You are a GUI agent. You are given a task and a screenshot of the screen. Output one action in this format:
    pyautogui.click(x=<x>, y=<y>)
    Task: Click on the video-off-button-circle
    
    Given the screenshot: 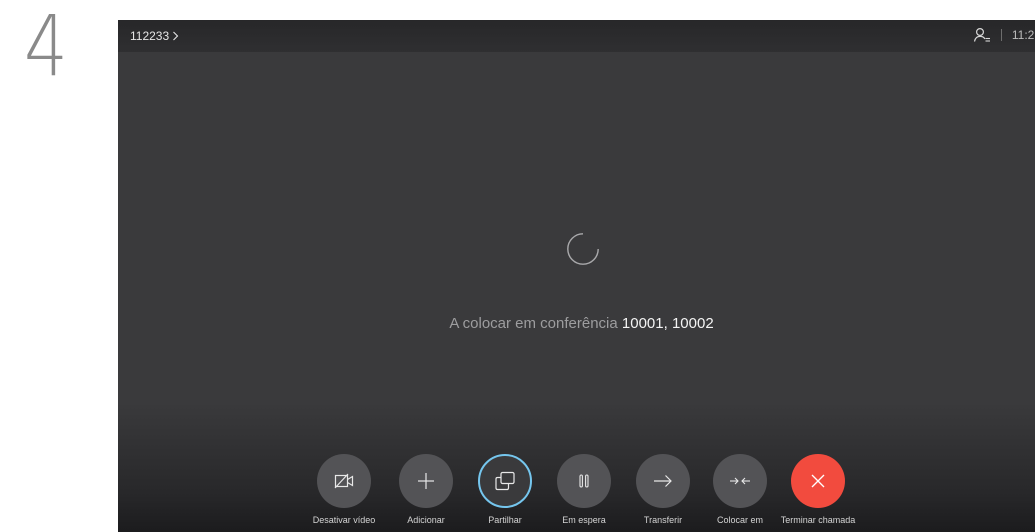 What is the action you would take?
    pyautogui.click(x=344, y=481)
    